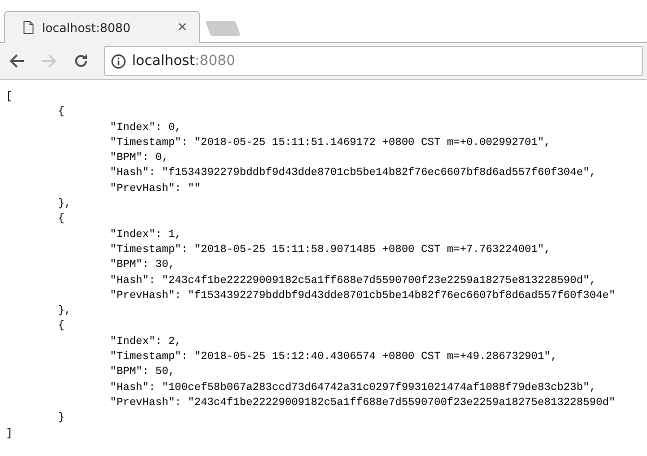 The height and width of the screenshot is (456, 647). I want to click on reload-icon, so click(81, 61).